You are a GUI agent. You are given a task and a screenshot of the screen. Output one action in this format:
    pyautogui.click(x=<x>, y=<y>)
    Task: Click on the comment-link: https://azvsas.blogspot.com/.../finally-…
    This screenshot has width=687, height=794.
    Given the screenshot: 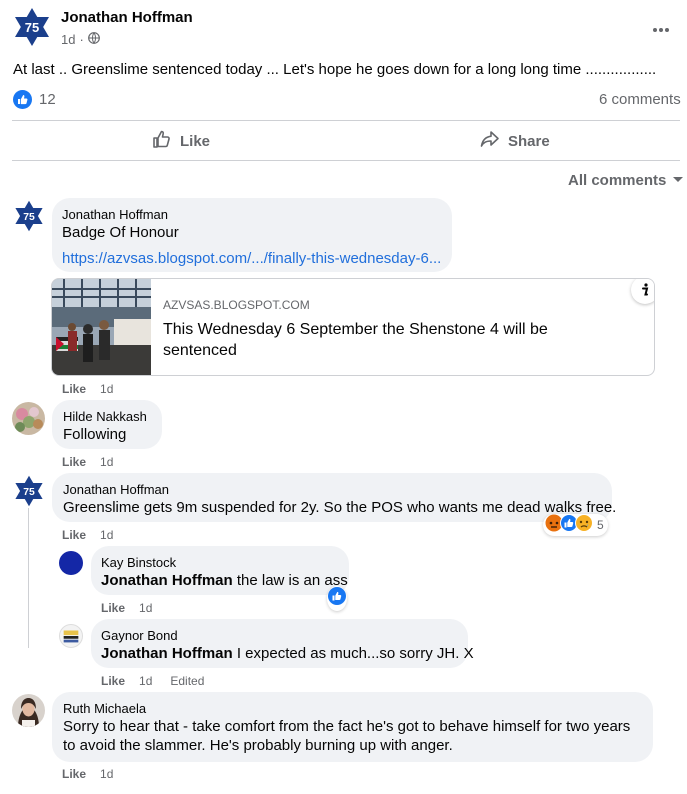 What is the action you would take?
    pyautogui.click(x=251, y=258)
    